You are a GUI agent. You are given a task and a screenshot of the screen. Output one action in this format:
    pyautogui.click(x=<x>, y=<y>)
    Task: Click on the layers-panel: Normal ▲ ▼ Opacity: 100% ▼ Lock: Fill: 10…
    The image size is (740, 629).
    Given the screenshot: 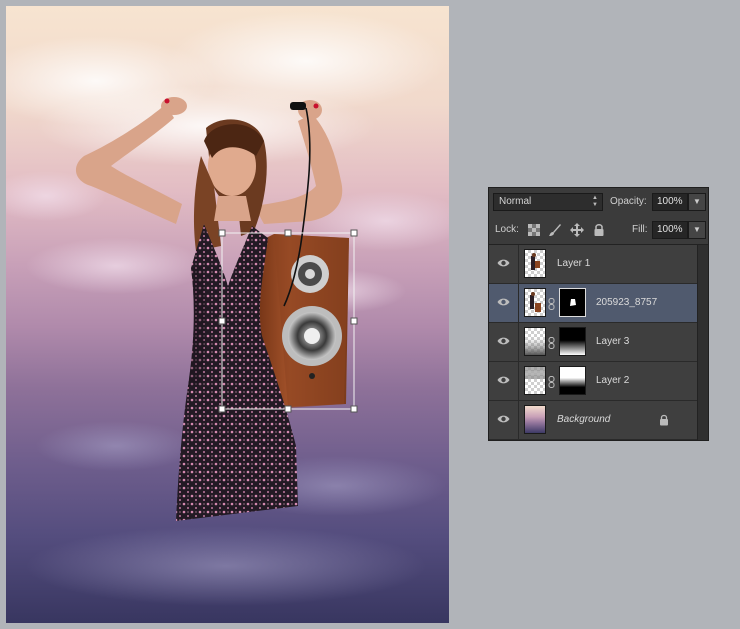 What is the action you would take?
    pyautogui.click(x=598, y=314)
    